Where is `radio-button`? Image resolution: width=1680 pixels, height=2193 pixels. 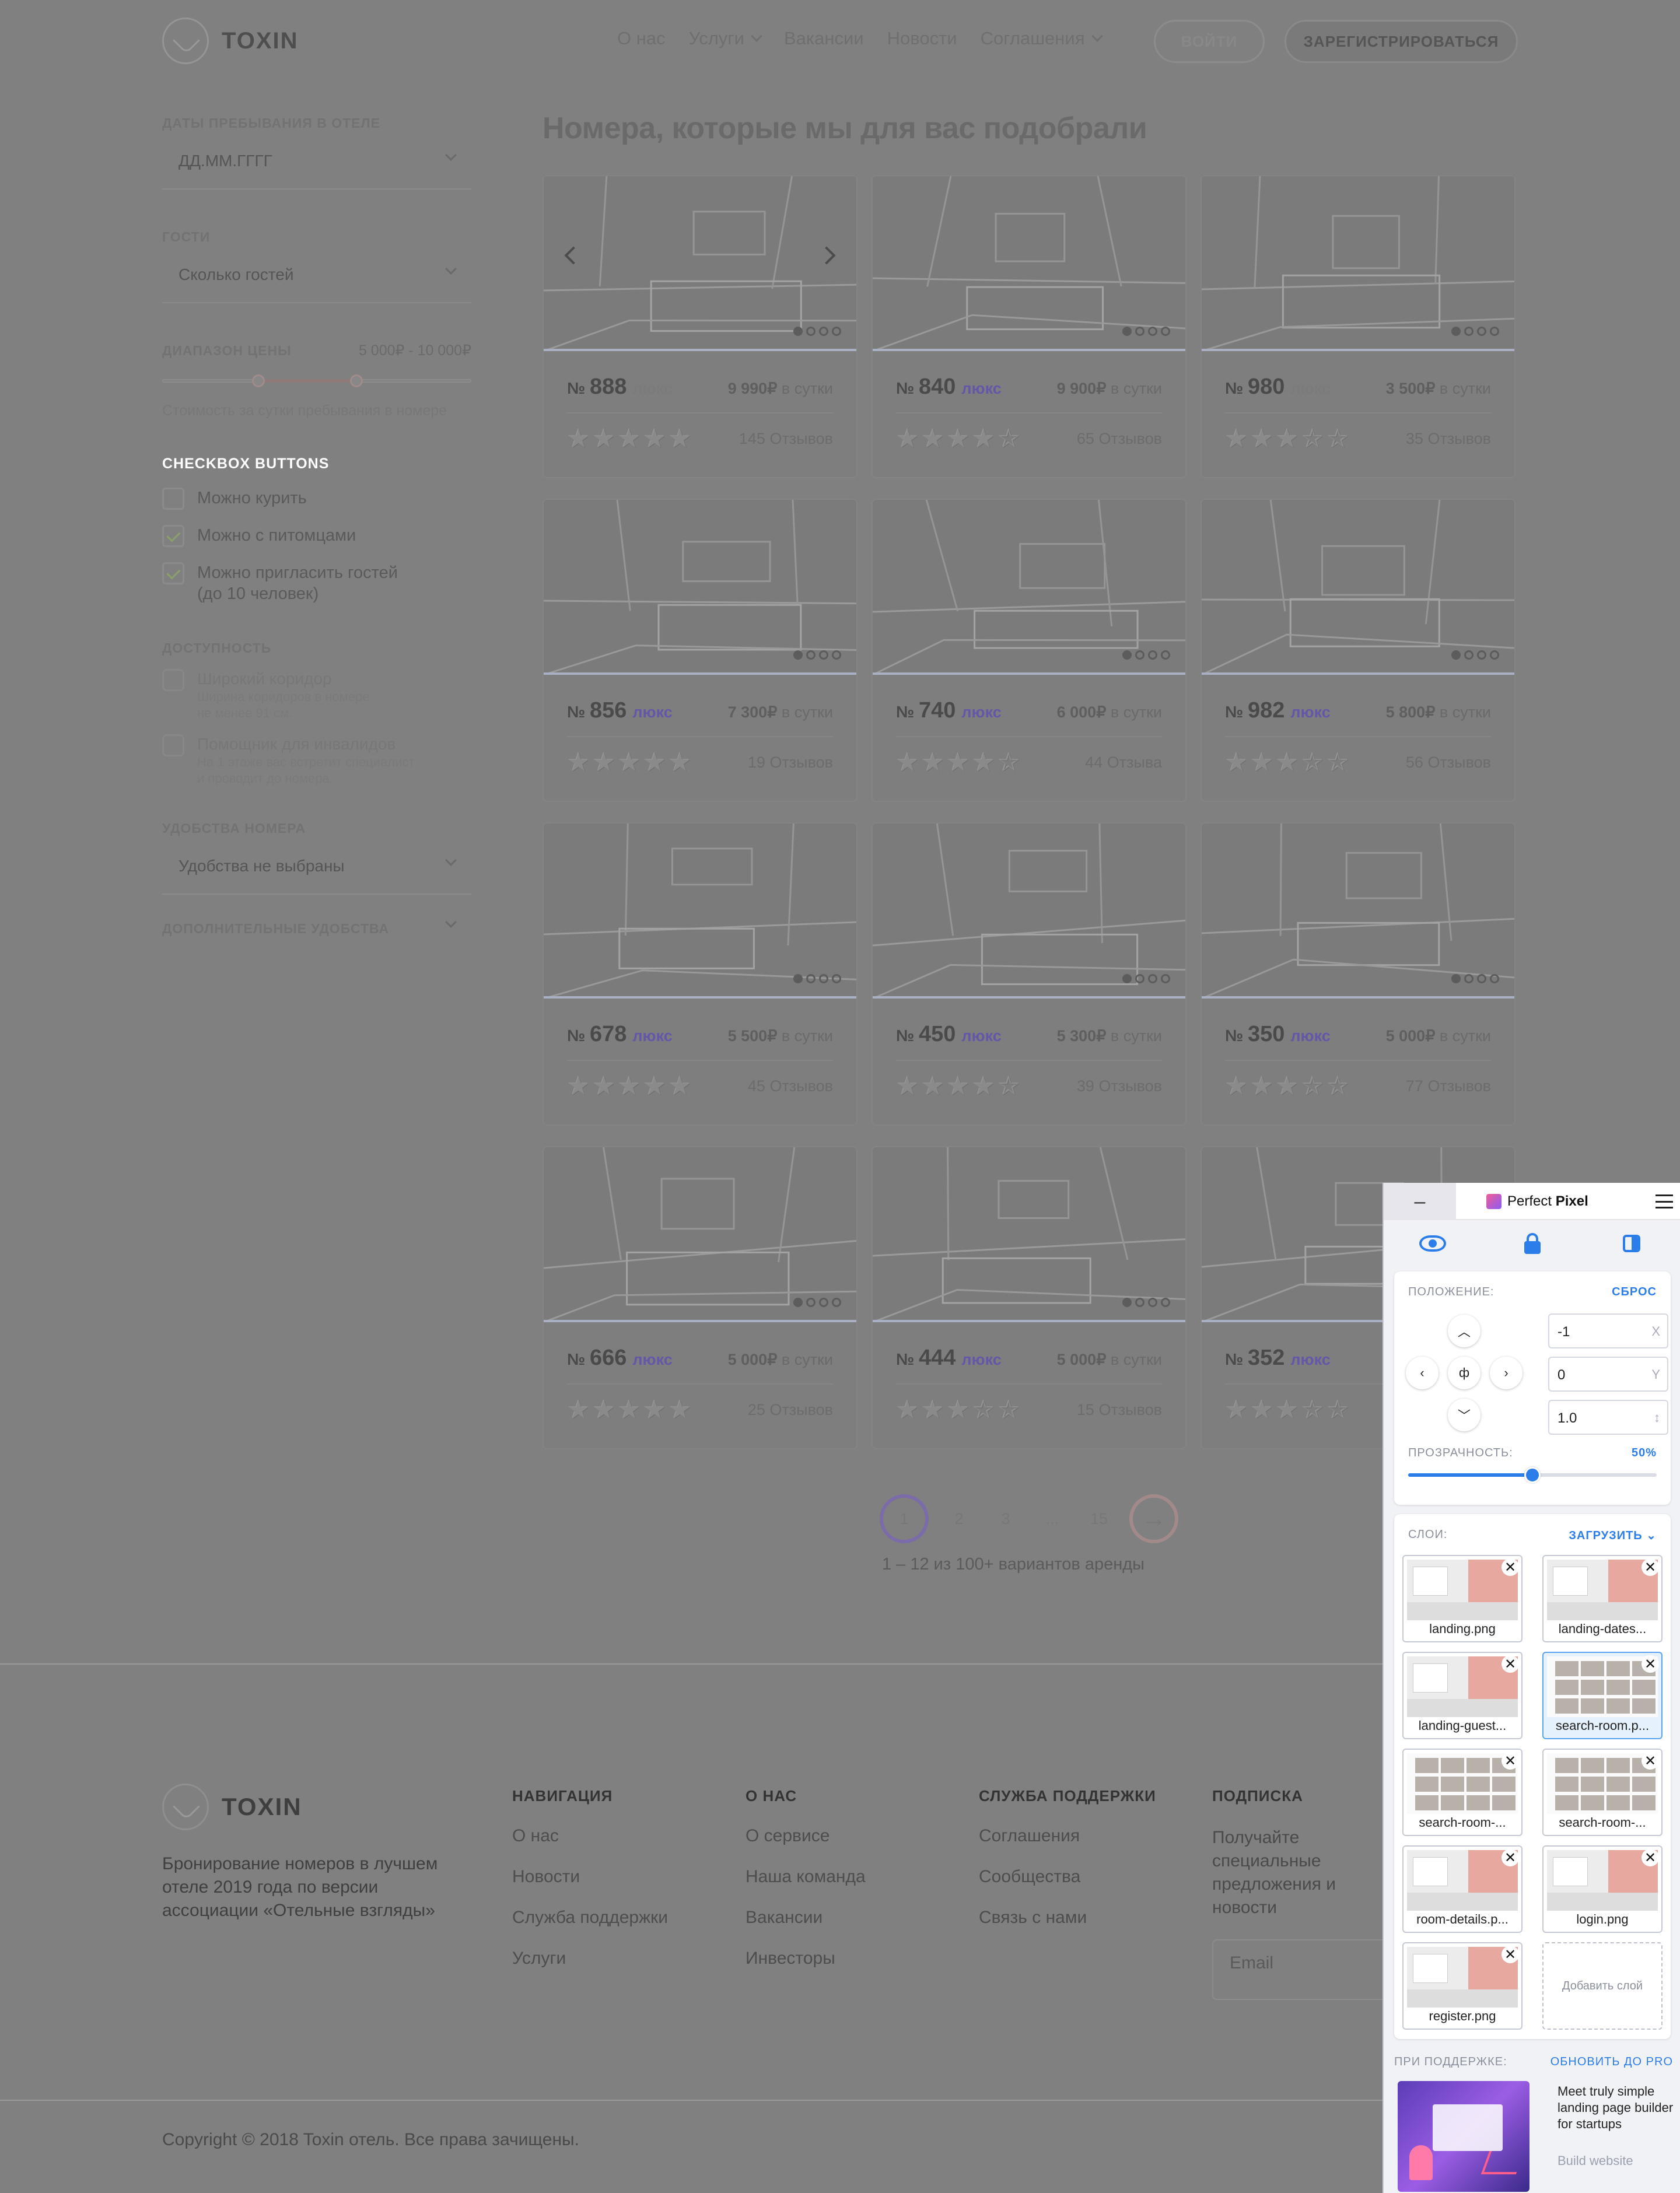 radio-button is located at coordinates (173, 745).